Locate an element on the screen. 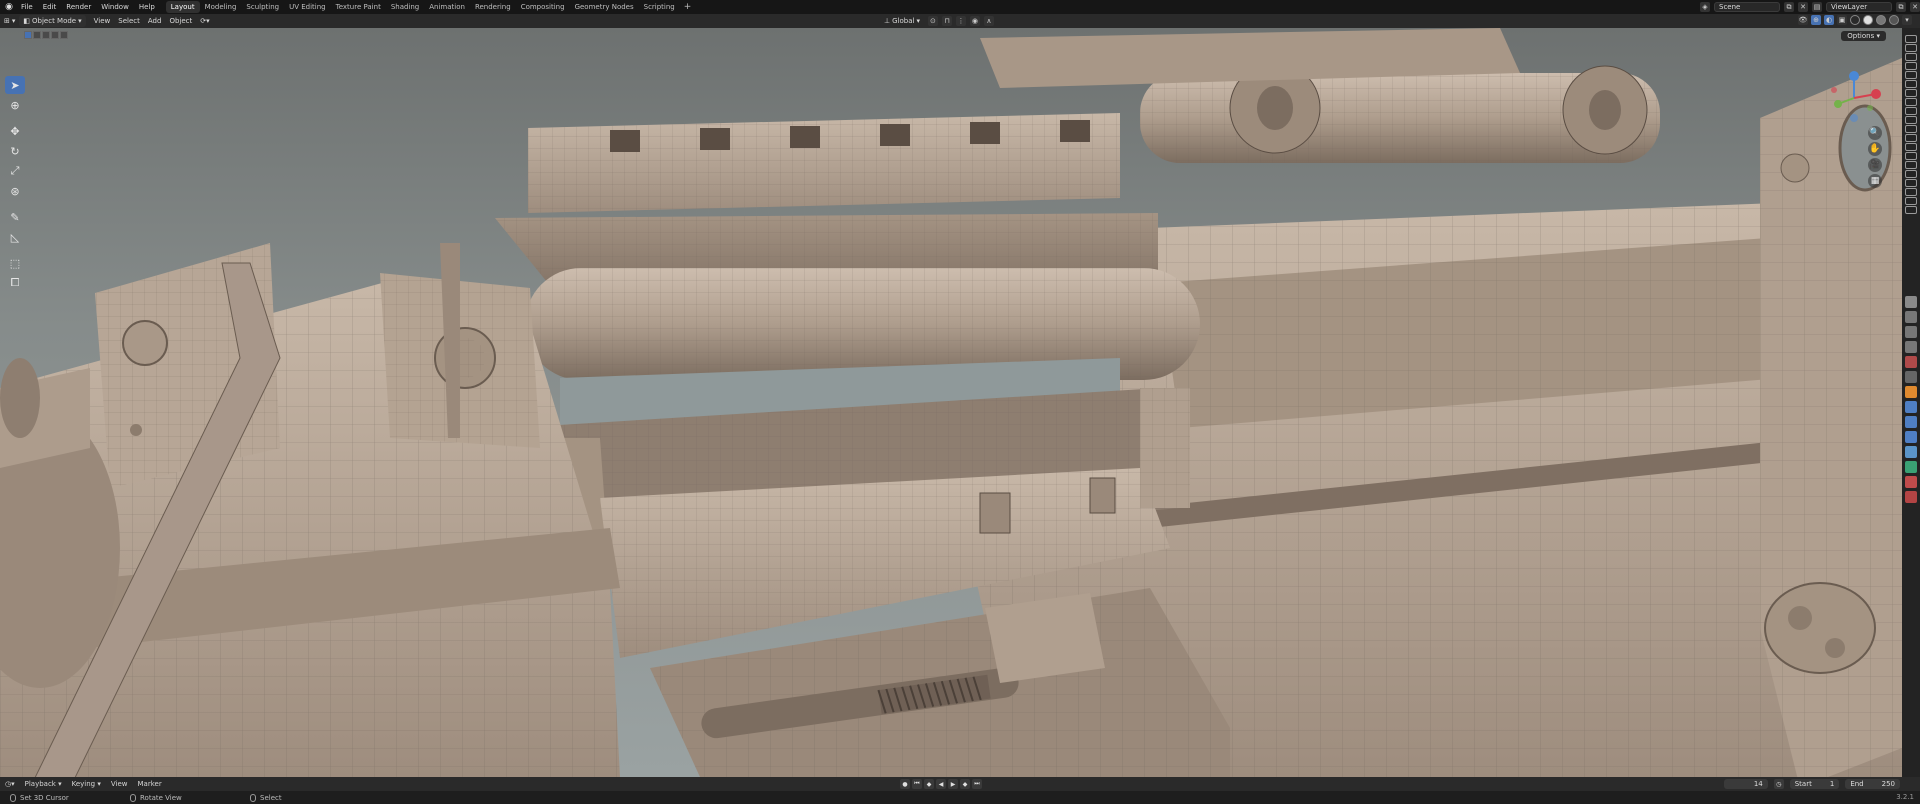 This screenshot has height=804, width=1920. scale-tool-icon: ⤢ is located at coordinates (15, 171).